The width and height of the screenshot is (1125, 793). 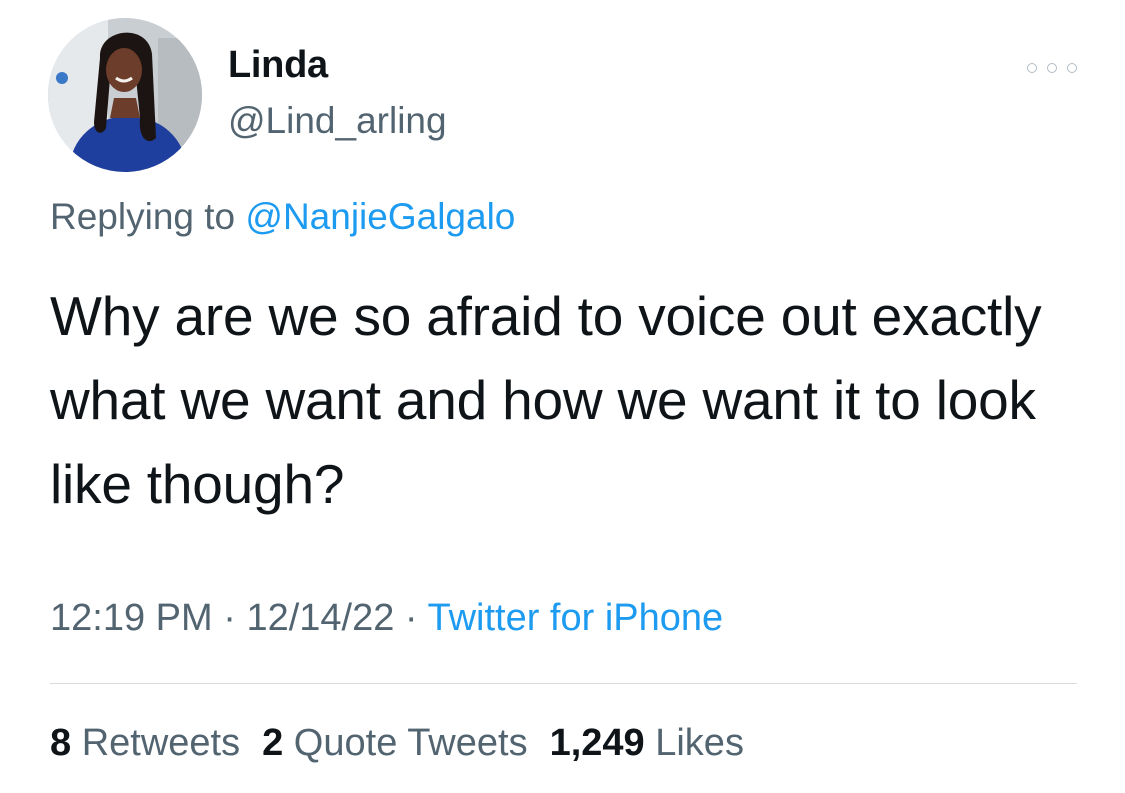 What do you see at coordinates (61, 743) in the screenshot?
I see `retweets-count: 8` at bounding box center [61, 743].